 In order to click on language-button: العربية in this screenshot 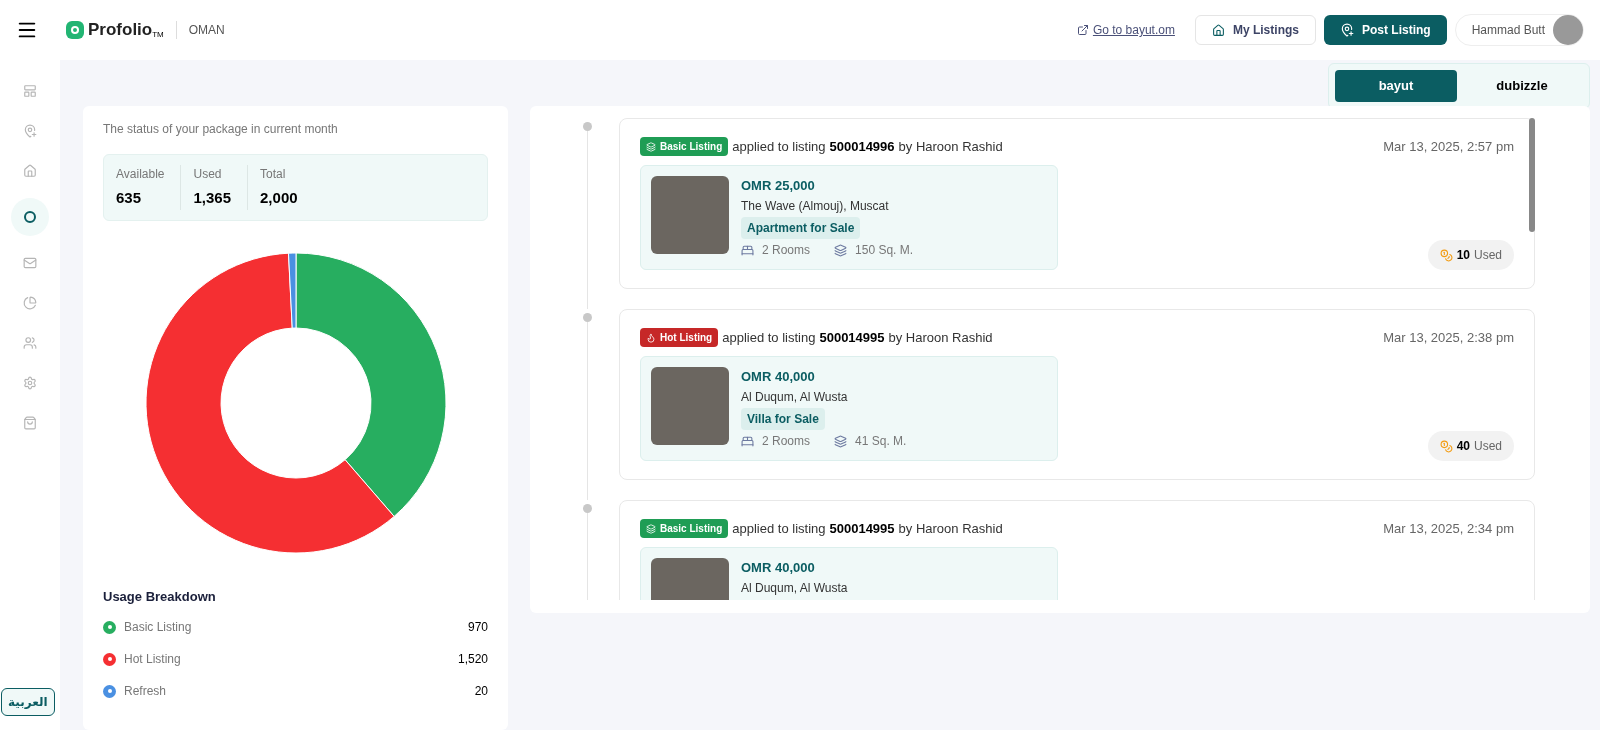, I will do `click(28, 702)`.